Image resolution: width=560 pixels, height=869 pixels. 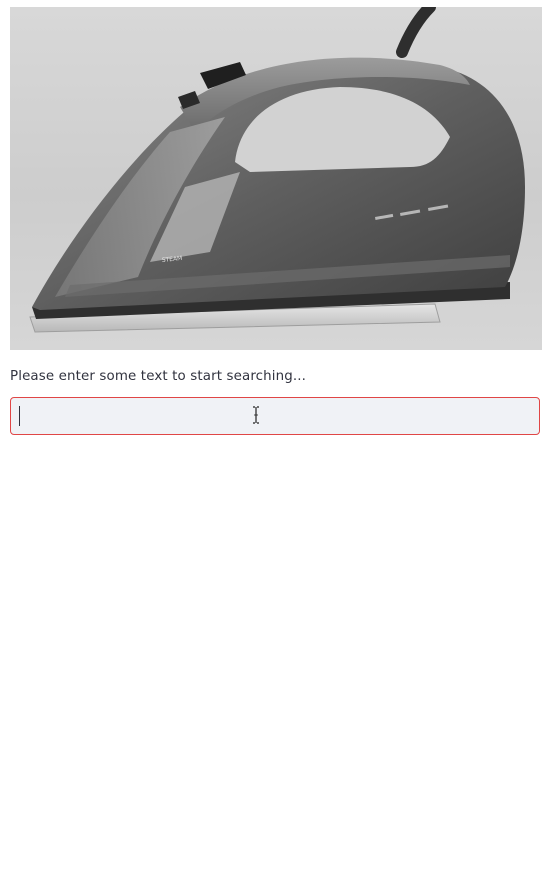 I want to click on search-input, so click(x=275, y=416).